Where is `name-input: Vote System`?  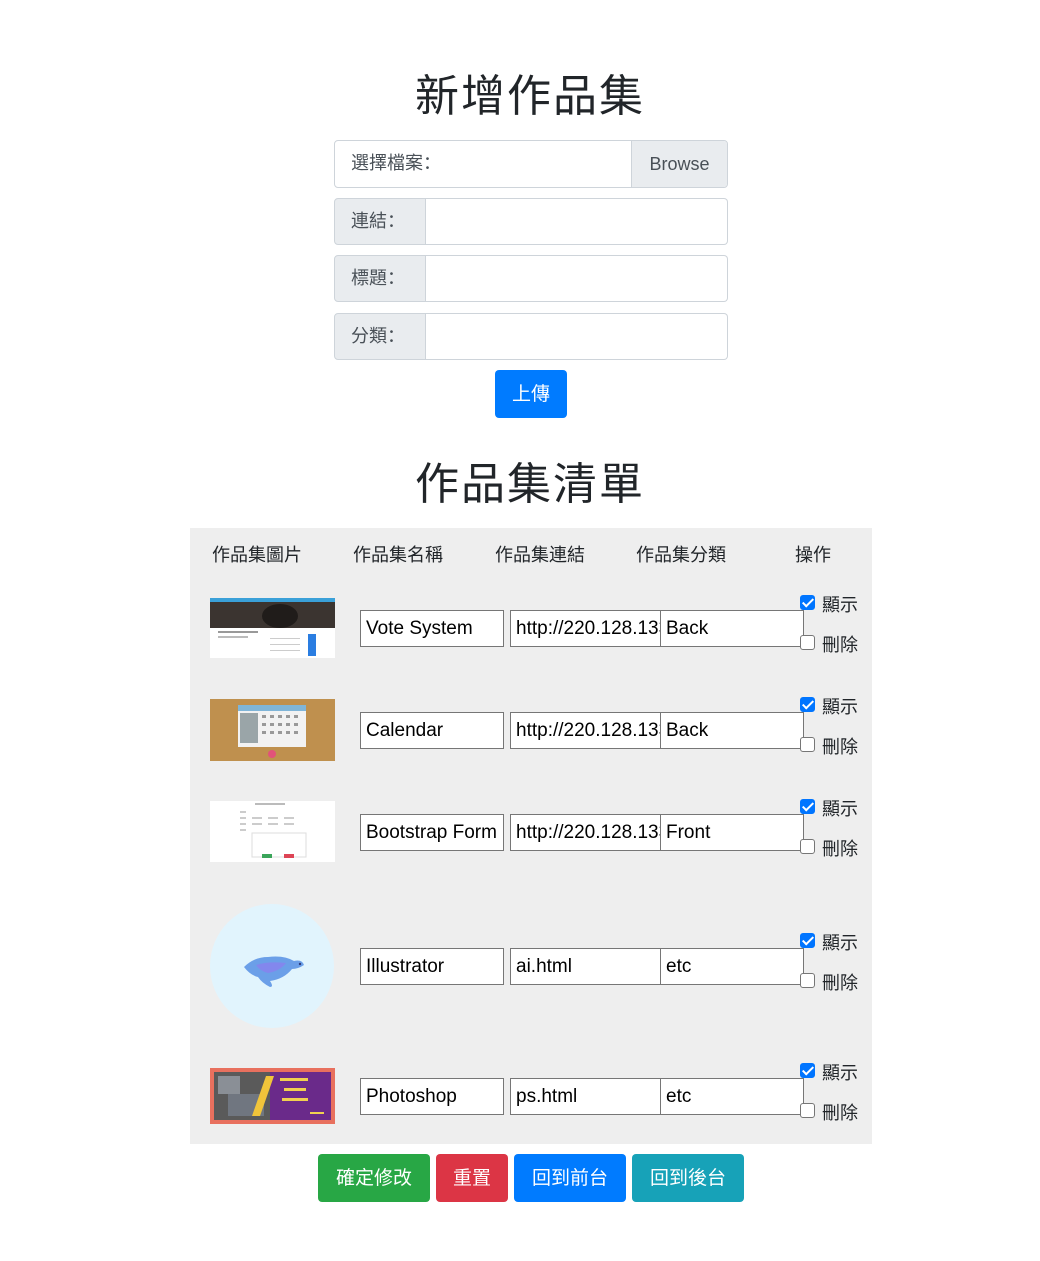 name-input: Vote System is located at coordinates (432, 628).